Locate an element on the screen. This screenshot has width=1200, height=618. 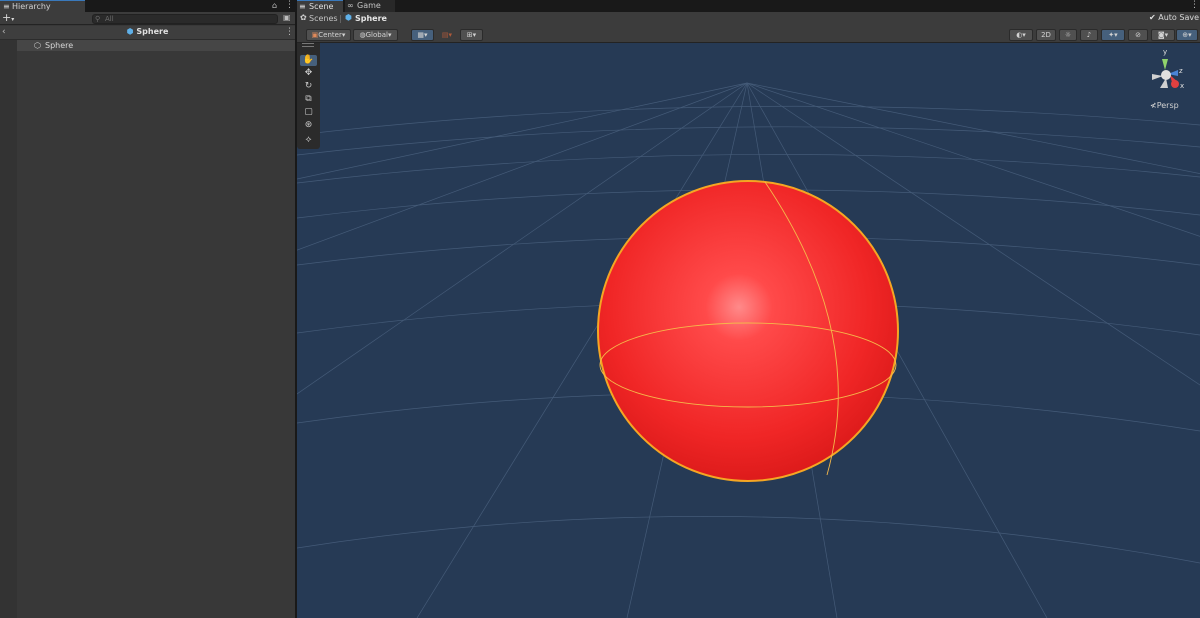
hierarchy-gutter is located at coordinates (8, 329).